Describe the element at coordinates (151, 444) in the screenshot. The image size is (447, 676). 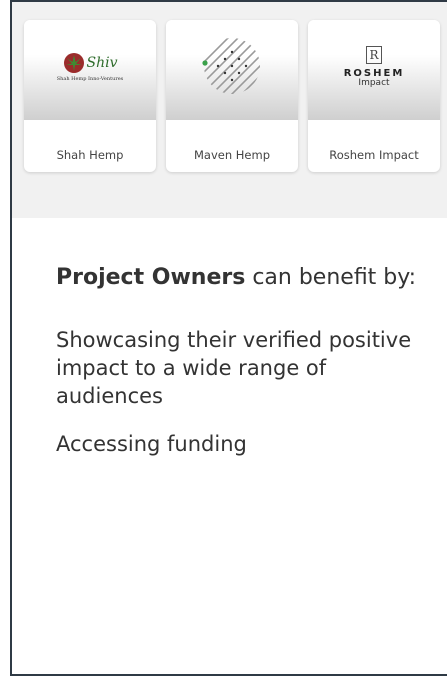
I see `benefit-item: Accessing funding` at that location.